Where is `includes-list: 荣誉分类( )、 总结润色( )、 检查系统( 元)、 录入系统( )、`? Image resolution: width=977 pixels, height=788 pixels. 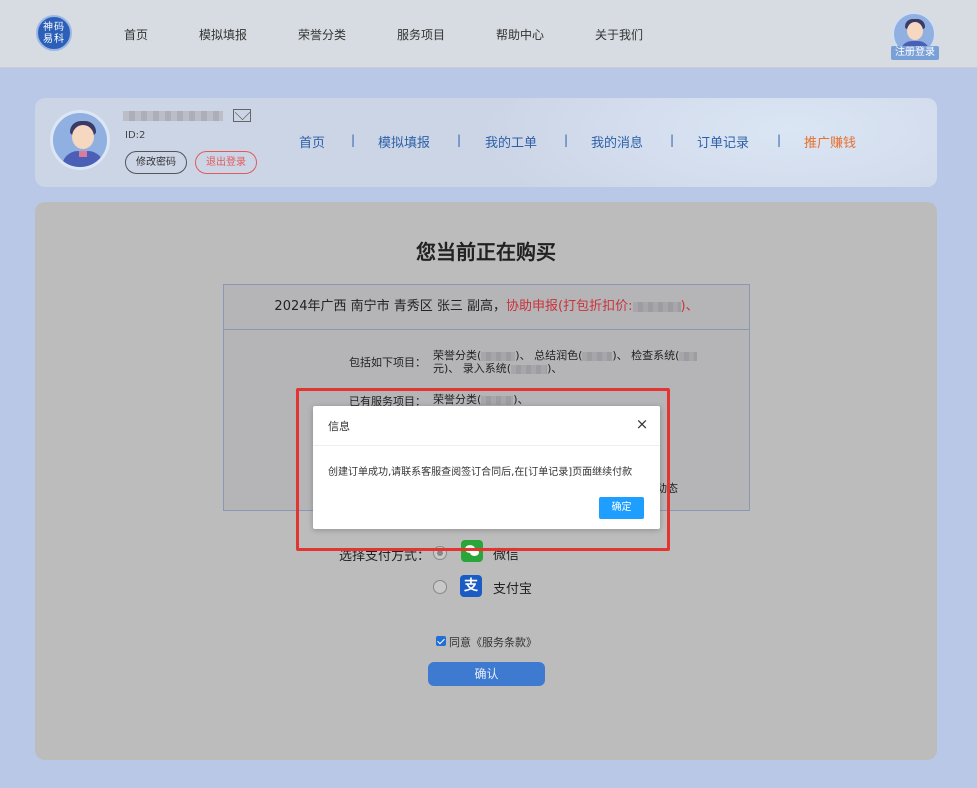 includes-list: 荣誉分类( )、 总结润色( )、 检查系统( 元)、 录入系统( )、 is located at coordinates (583, 362).